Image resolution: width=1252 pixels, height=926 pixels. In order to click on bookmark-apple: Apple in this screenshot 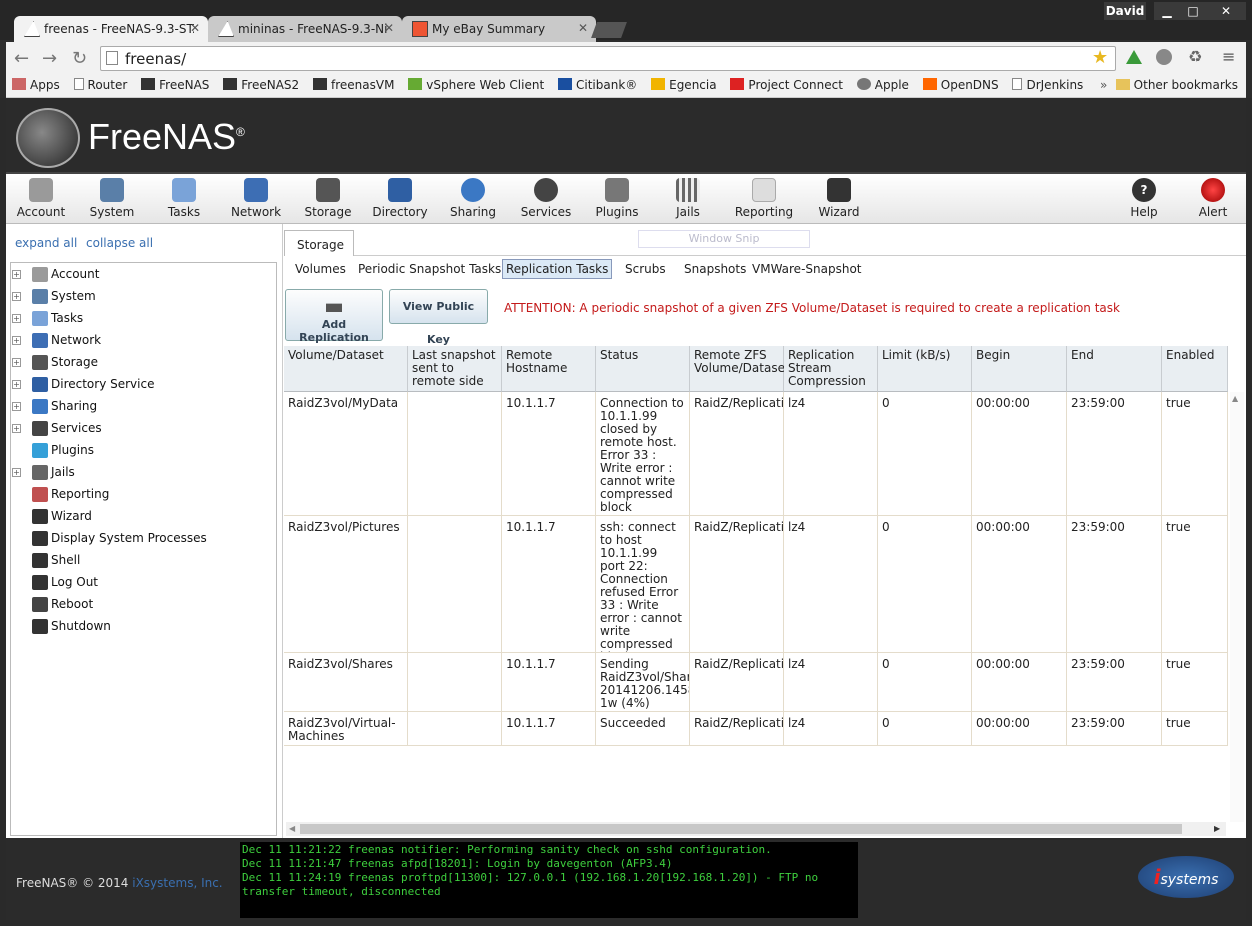, I will do `click(882, 85)`.